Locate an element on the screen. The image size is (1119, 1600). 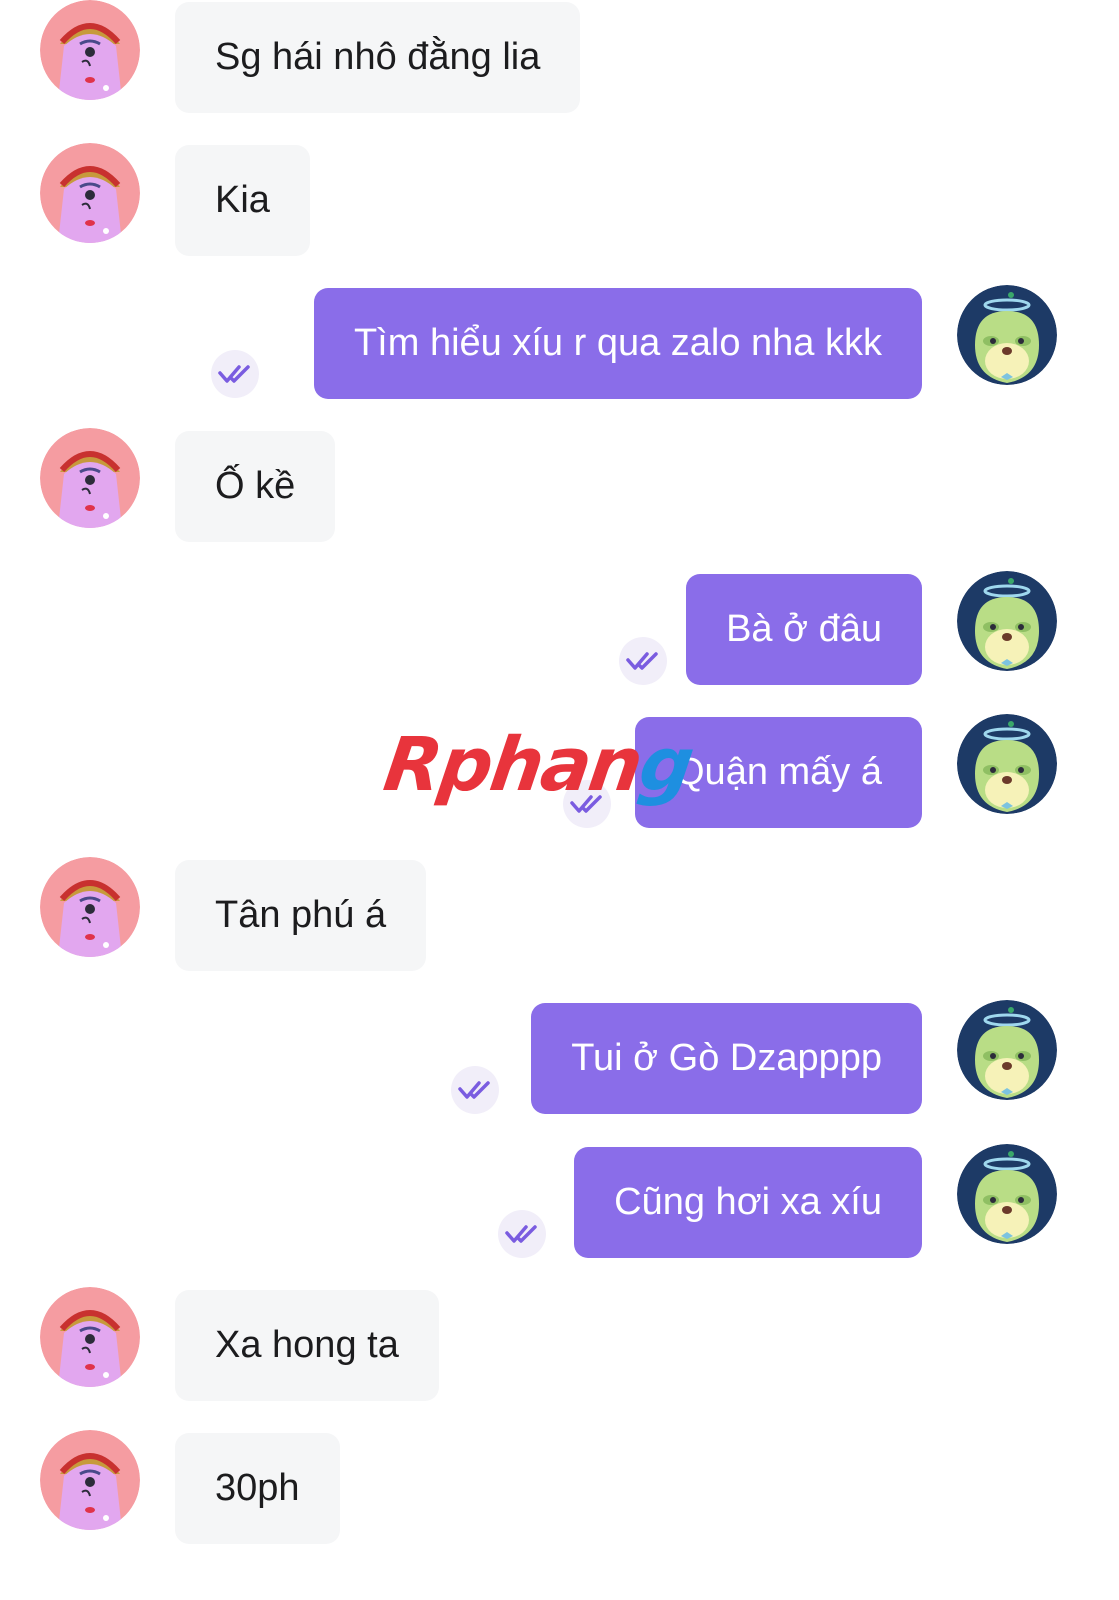
message-text: Kia is located at coordinates (242, 200).